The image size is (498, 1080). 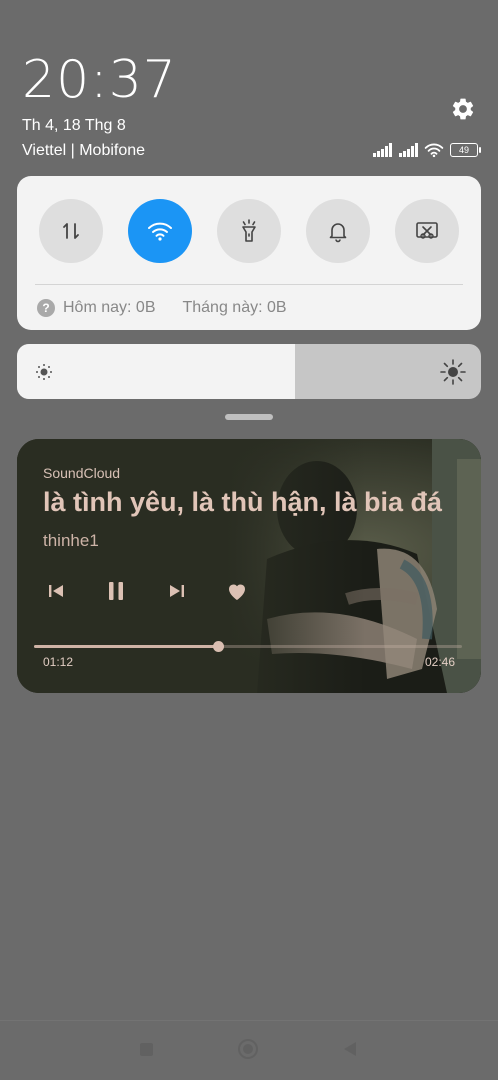 I want to click on seek-bar, so click(x=248, y=646).